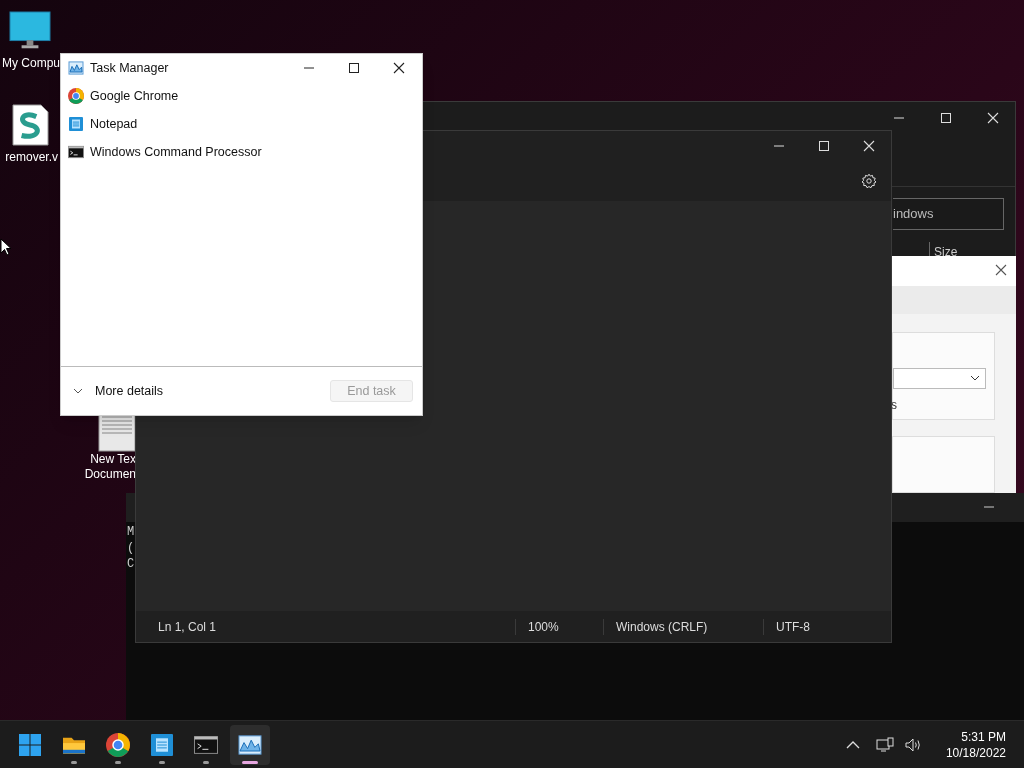 This screenshot has height=768, width=1024. Describe the element at coordinates (110, 474) in the screenshot. I see `icon-label: Documen` at that location.